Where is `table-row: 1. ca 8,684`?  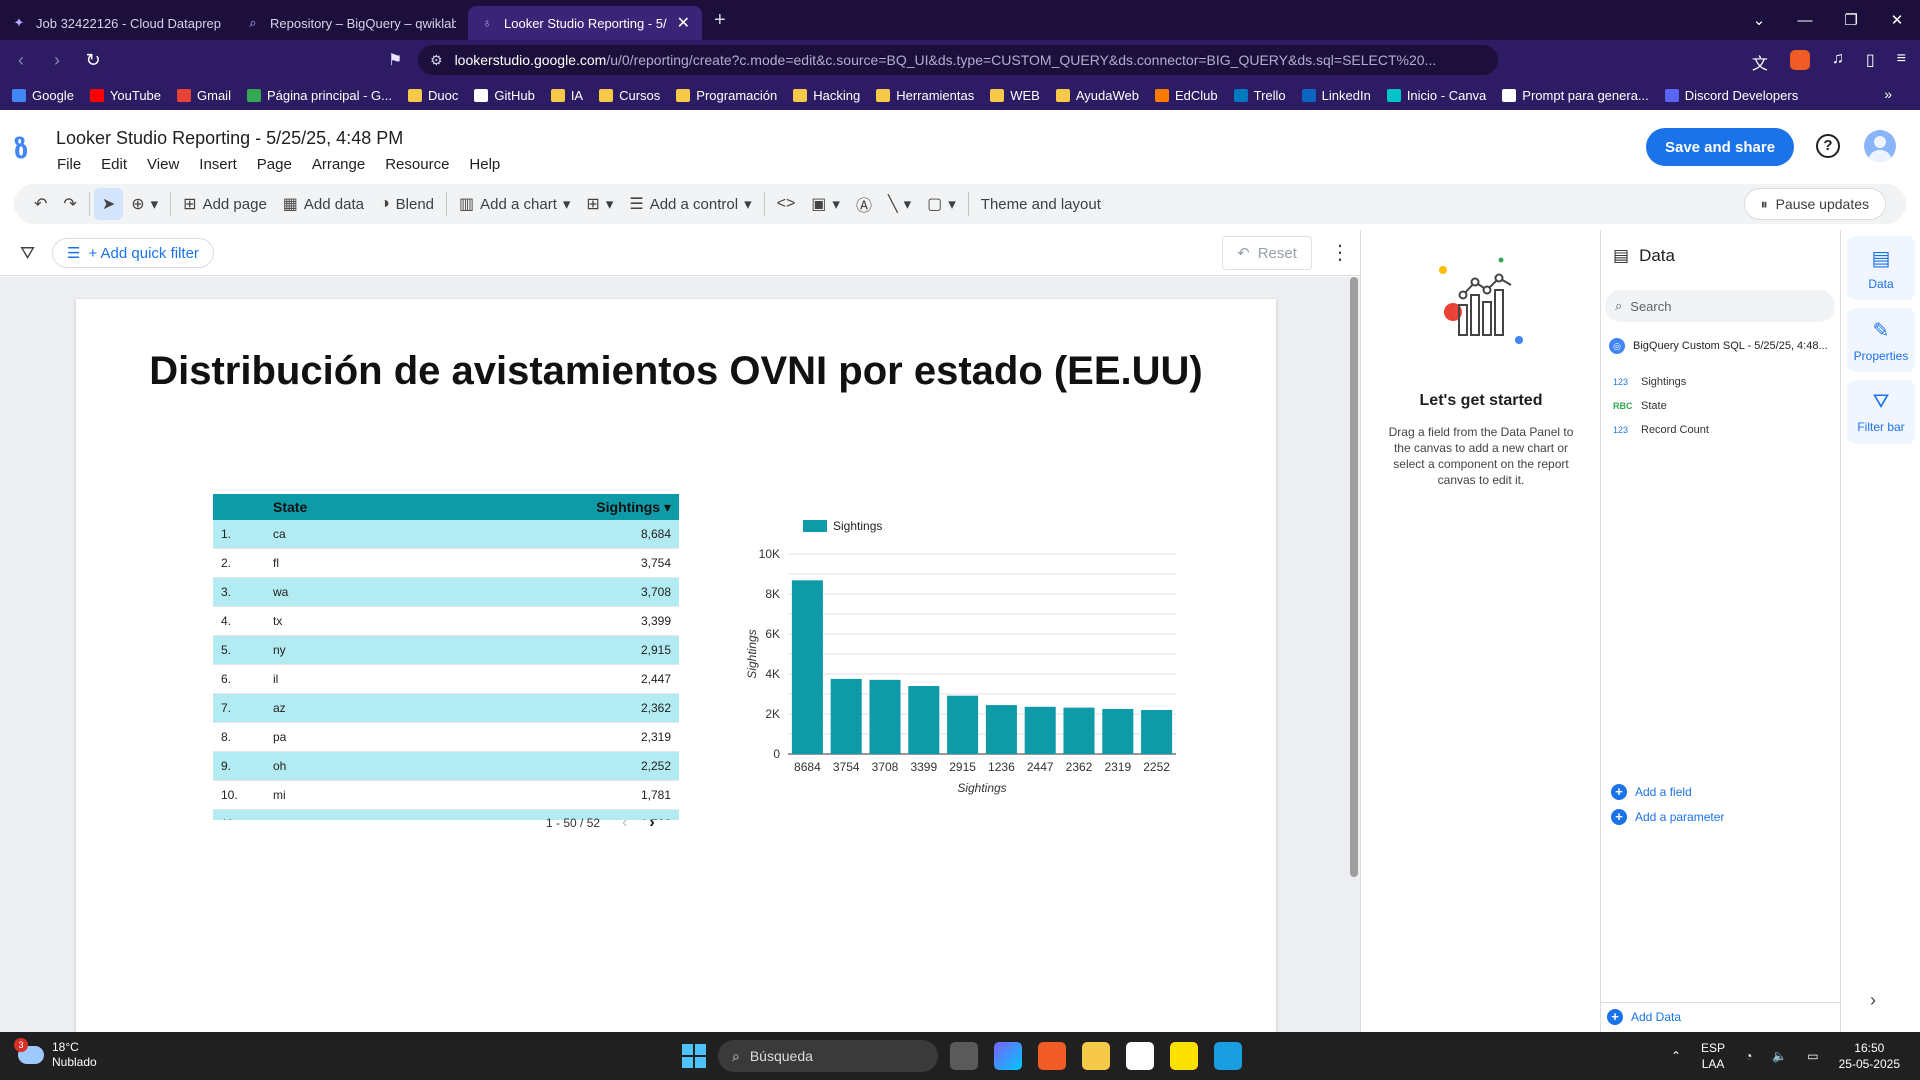 table-row: 1. ca 8,684 is located at coordinates (446, 534).